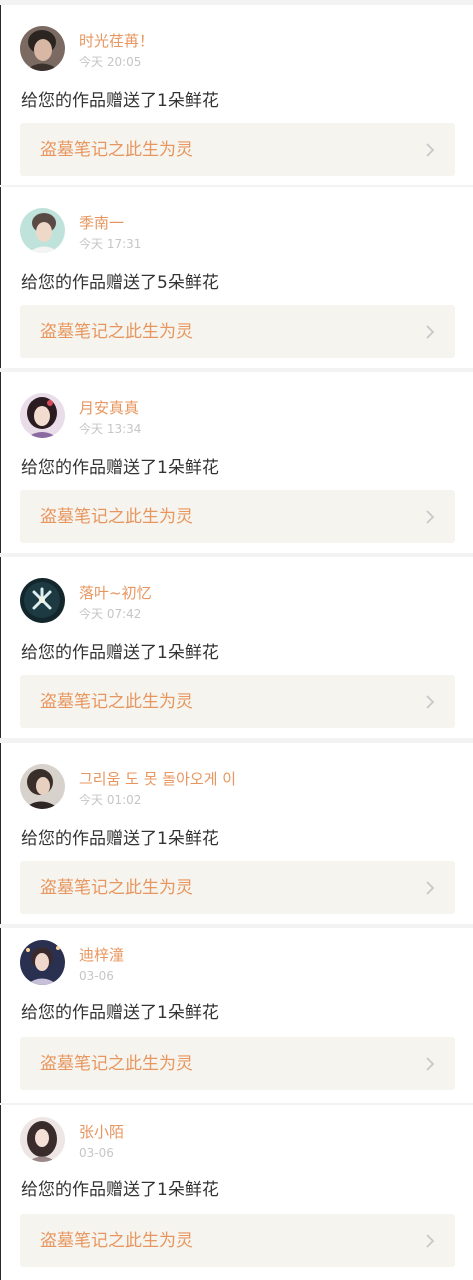 This screenshot has height=1280, width=473. What do you see at coordinates (110, 62) in the screenshot?
I see `timestamp: 今天 20:05` at bounding box center [110, 62].